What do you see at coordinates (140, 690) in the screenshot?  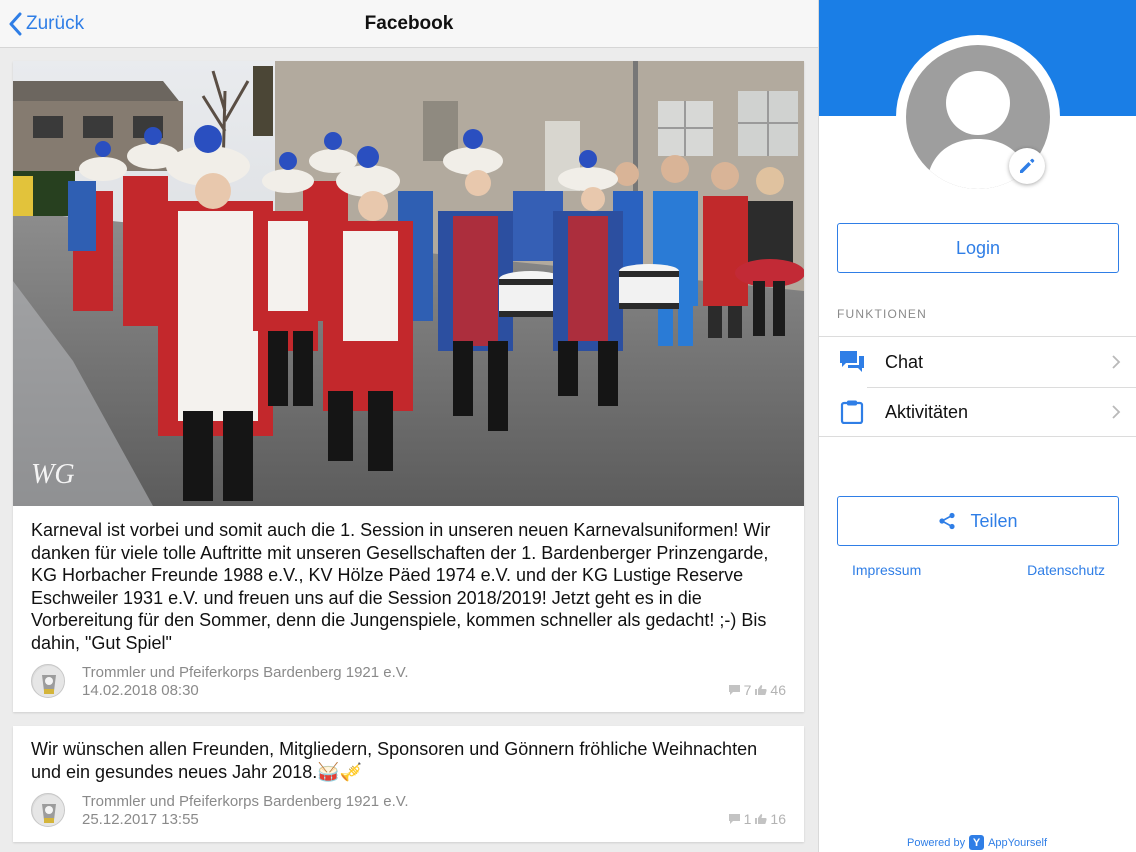 I see `post-date: 14.02.2018 08:30` at bounding box center [140, 690].